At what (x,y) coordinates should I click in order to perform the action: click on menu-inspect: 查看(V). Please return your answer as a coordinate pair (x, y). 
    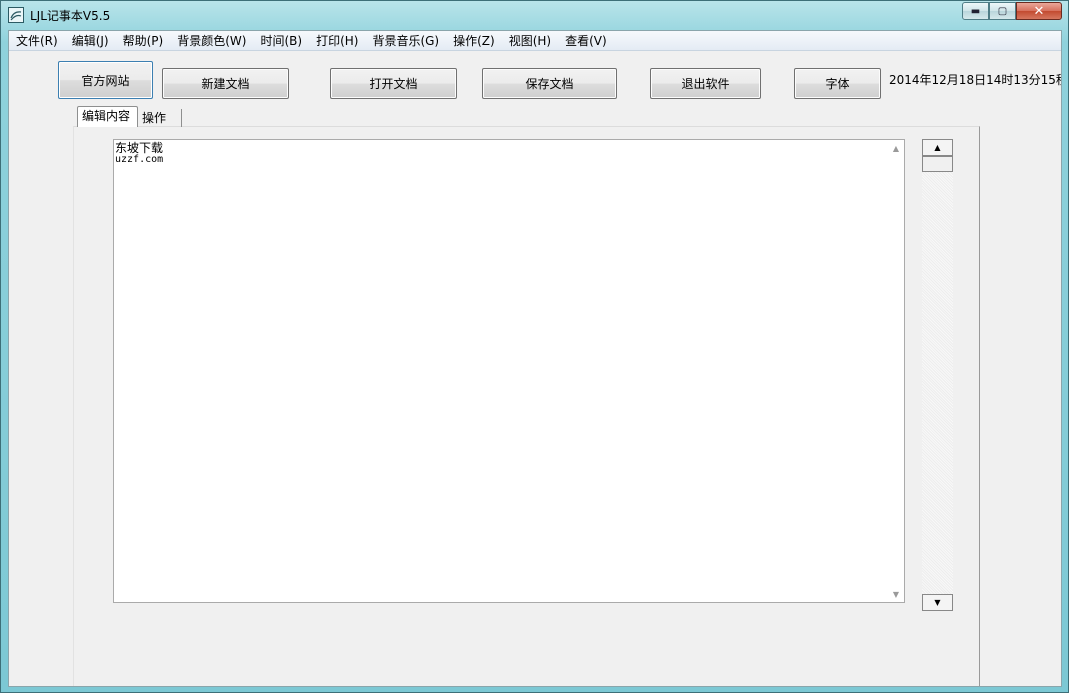
    Looking at the image, I should click on (586, 40).